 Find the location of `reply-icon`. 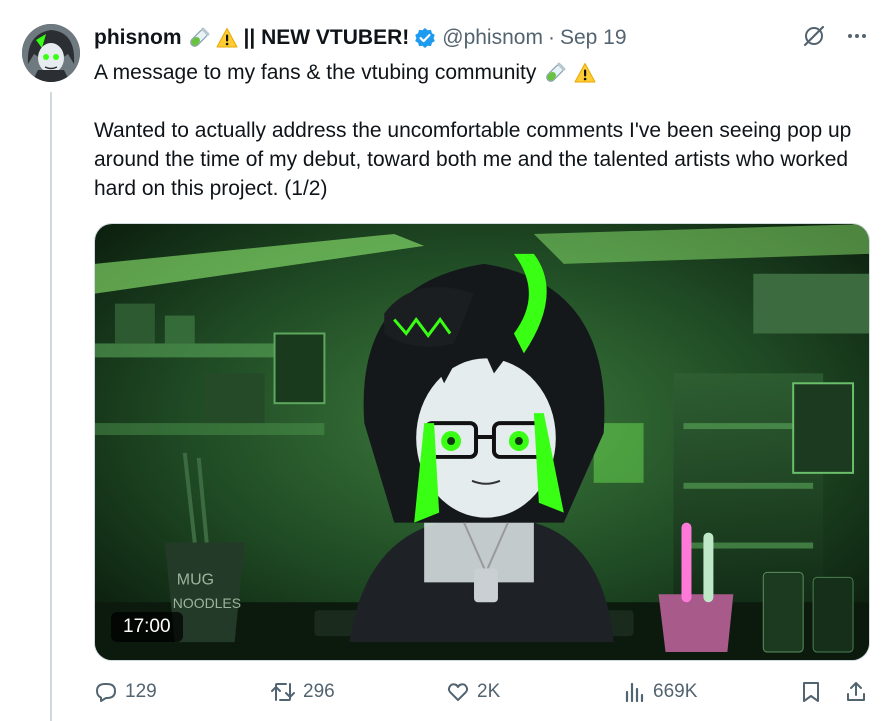

reply-icon is located at coordinates (106, 692).